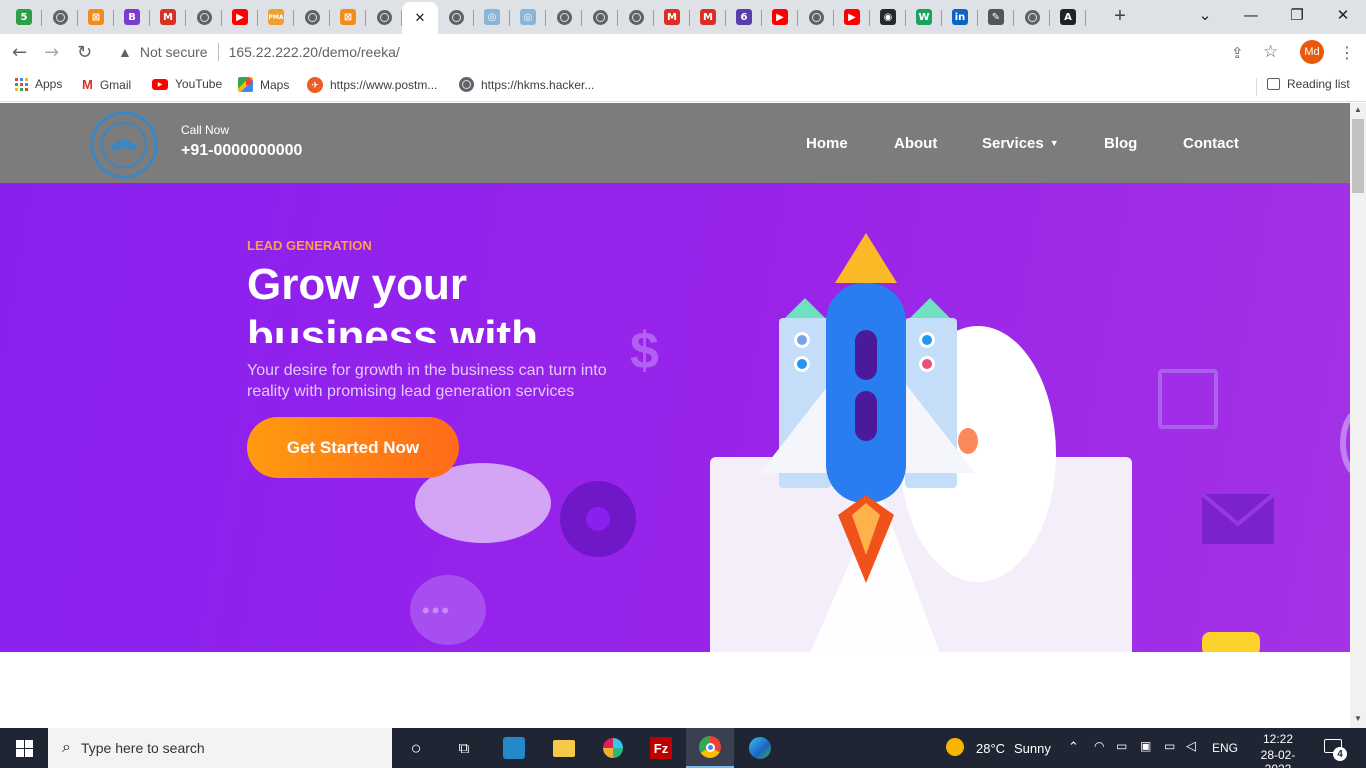 This screenshot has height=776, width=1366. Describe the element at coordinates (700, 52) in the screenshot. I see `omnibox: ▲ Not secure 165.22.222.20/demo/reeka/` at that location.